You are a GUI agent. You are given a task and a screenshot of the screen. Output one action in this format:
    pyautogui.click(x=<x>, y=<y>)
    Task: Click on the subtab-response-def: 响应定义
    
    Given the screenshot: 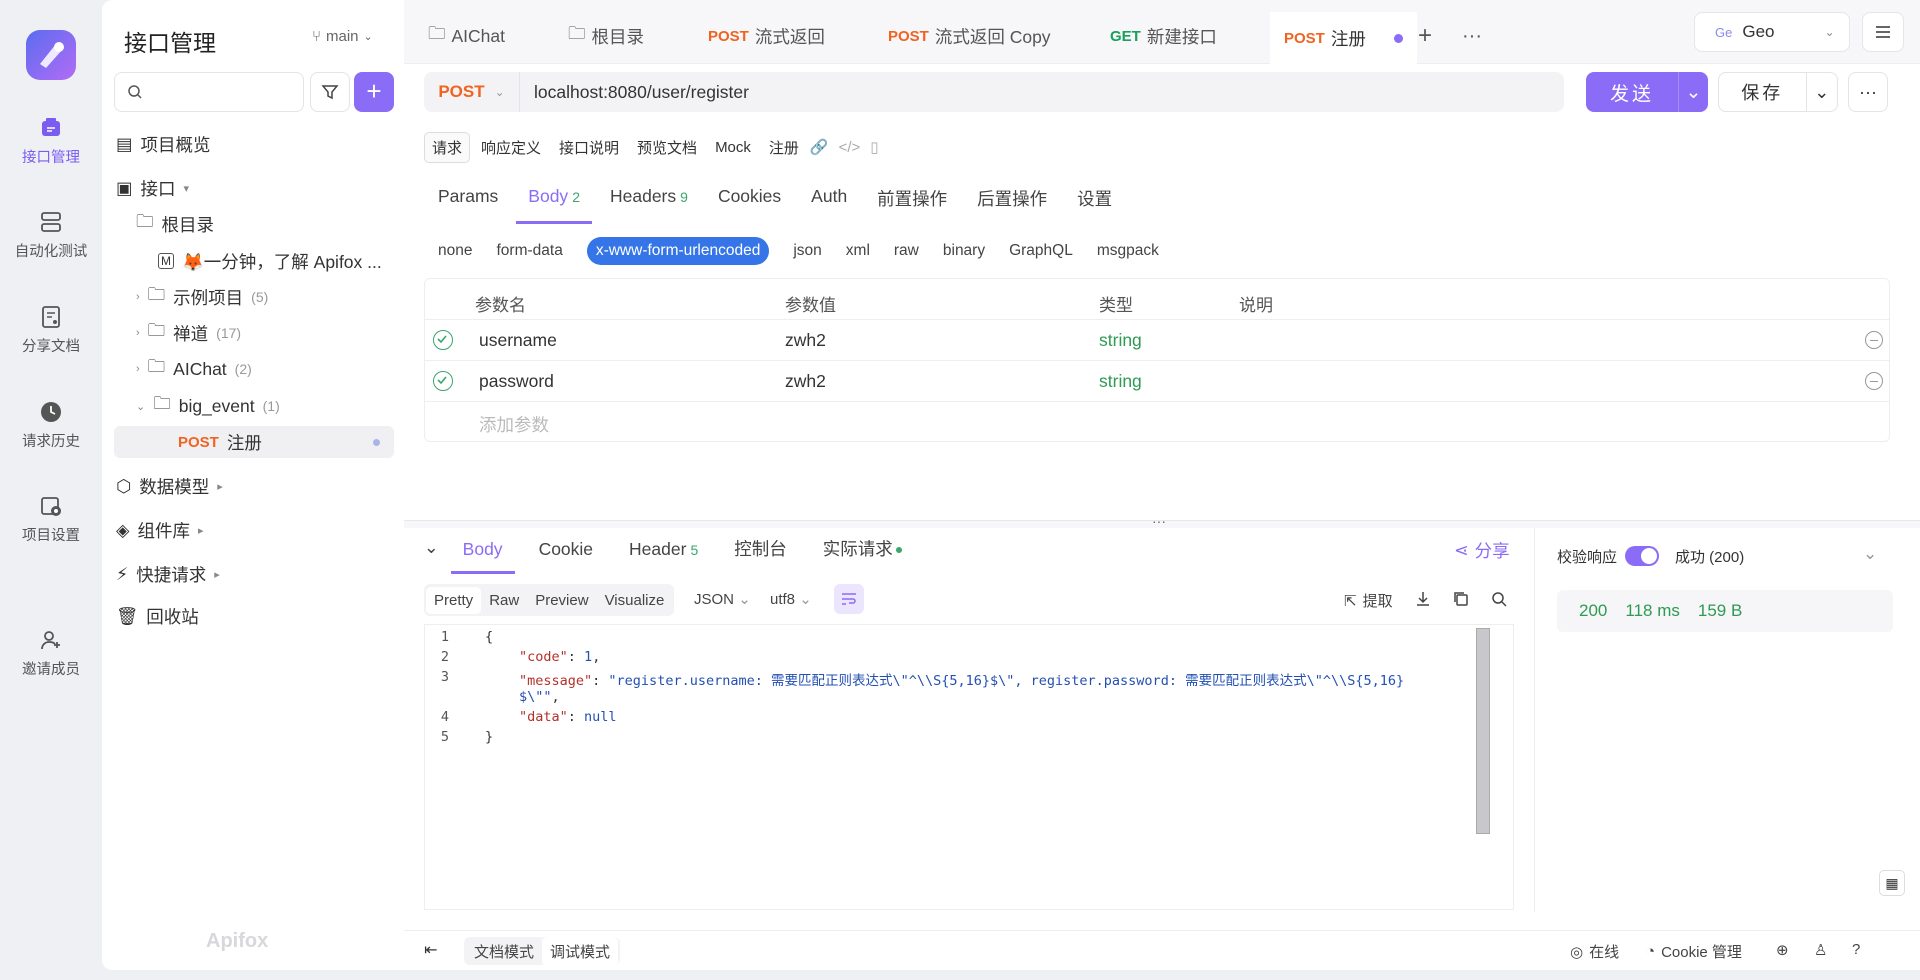 What is the action you would take?
    pyautogui.click(x=511, y=147)
    